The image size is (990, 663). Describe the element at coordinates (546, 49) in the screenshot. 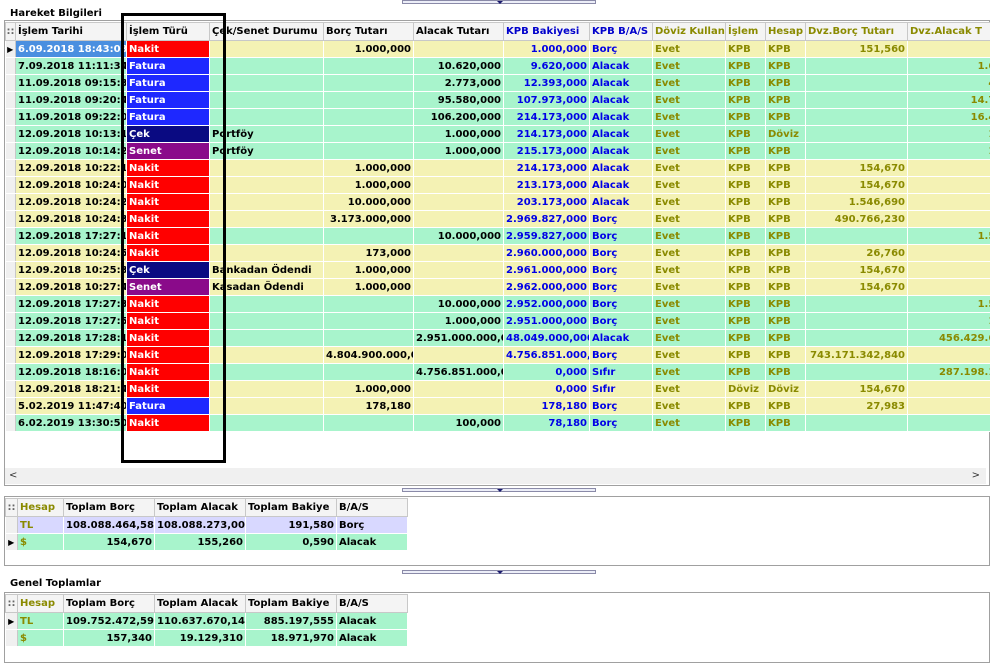

I see `cell-kpb-bakiyesi: 1.000,000` at that location.